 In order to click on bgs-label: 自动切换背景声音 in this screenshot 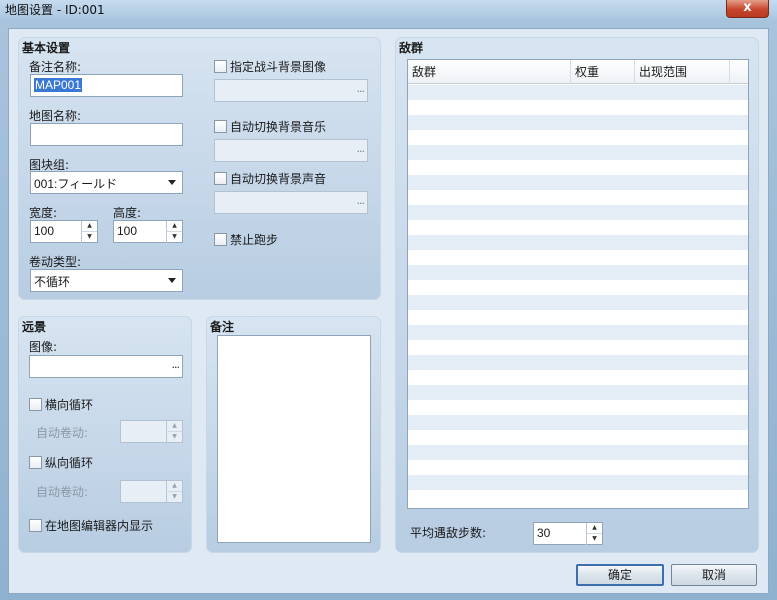, I will do `click(278, 179)`.